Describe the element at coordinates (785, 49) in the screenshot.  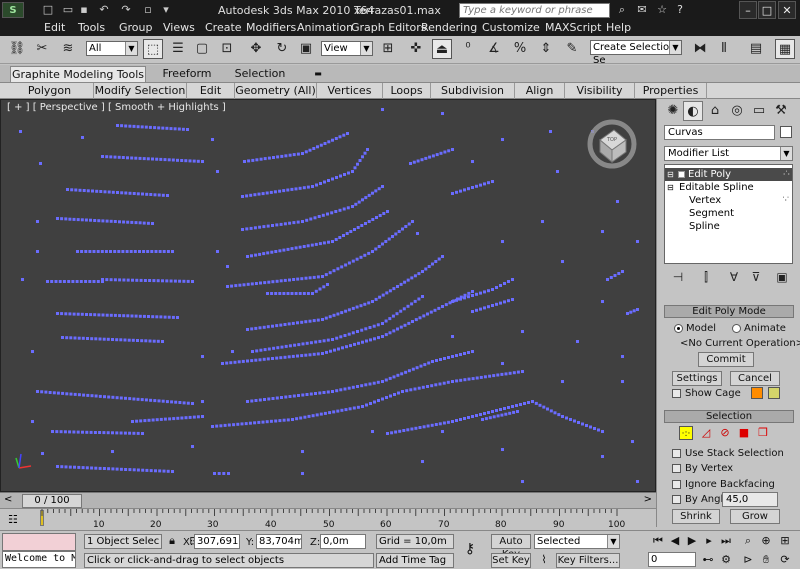
I see `graphite-toggle-icon: ▦` at that location.